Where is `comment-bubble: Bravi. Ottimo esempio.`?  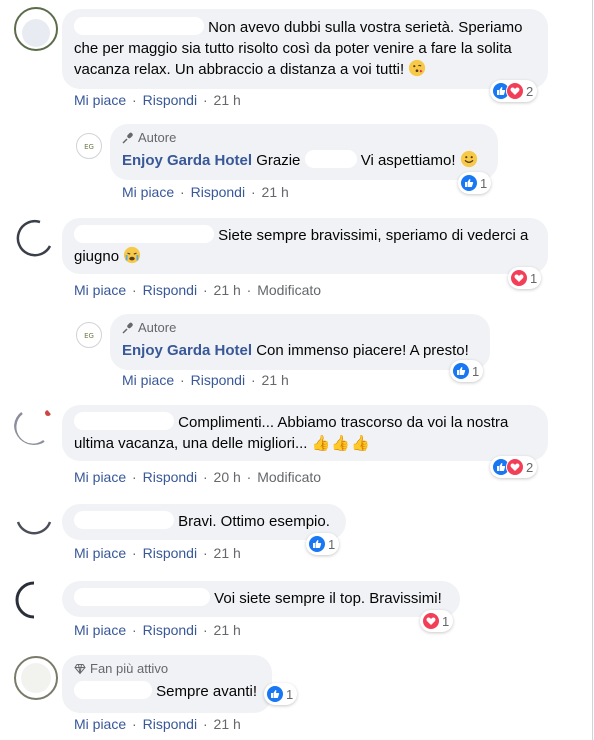 comment-bubble: Bravi. Ottimo esempio. is located at coordinates (204, 522).